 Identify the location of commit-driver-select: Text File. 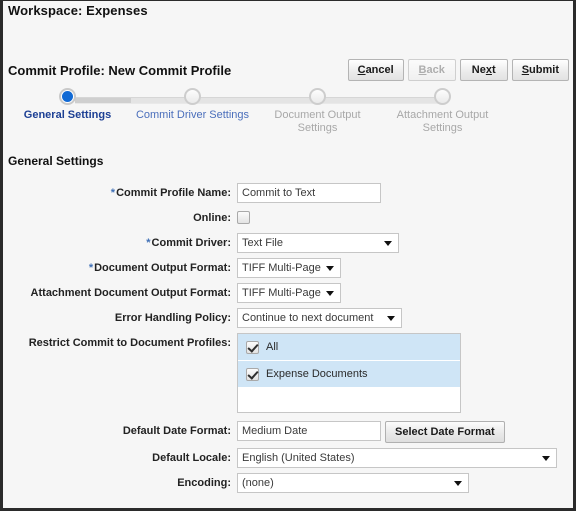
(318, 243).